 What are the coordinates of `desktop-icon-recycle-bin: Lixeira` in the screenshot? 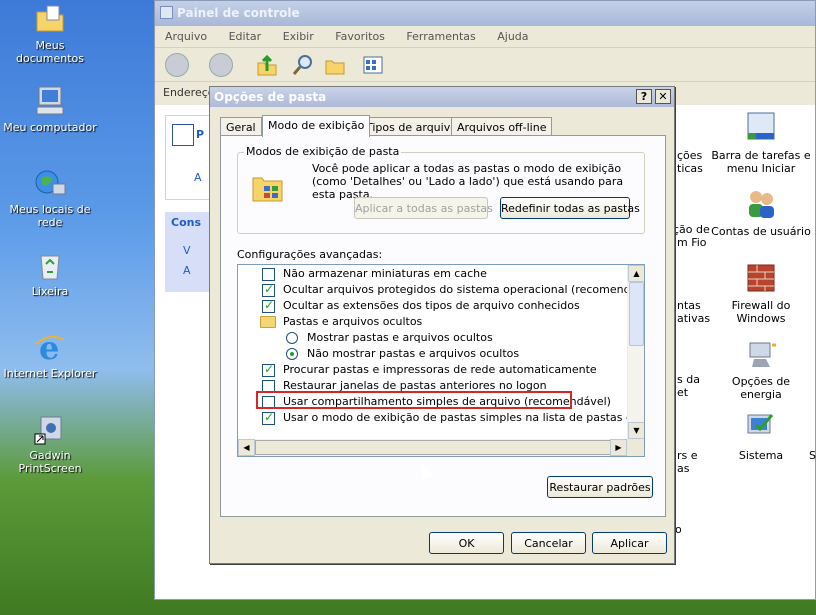 It's located at (50, 273).